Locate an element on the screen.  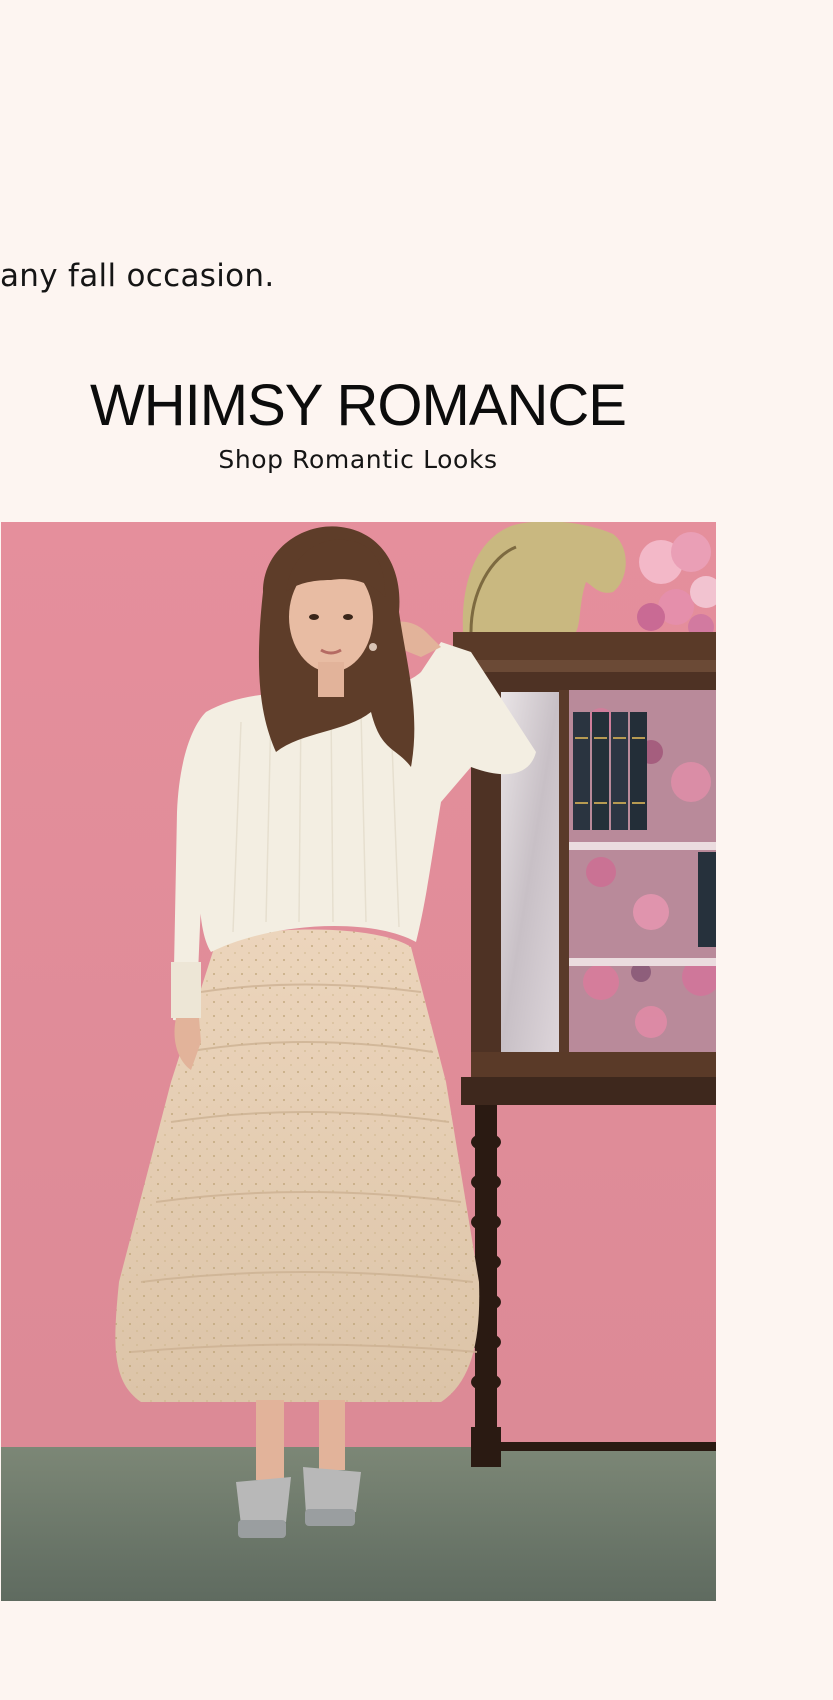
shop-romantic-looks-link: Shop Romantic Looks is located at coordinates (358, 459).